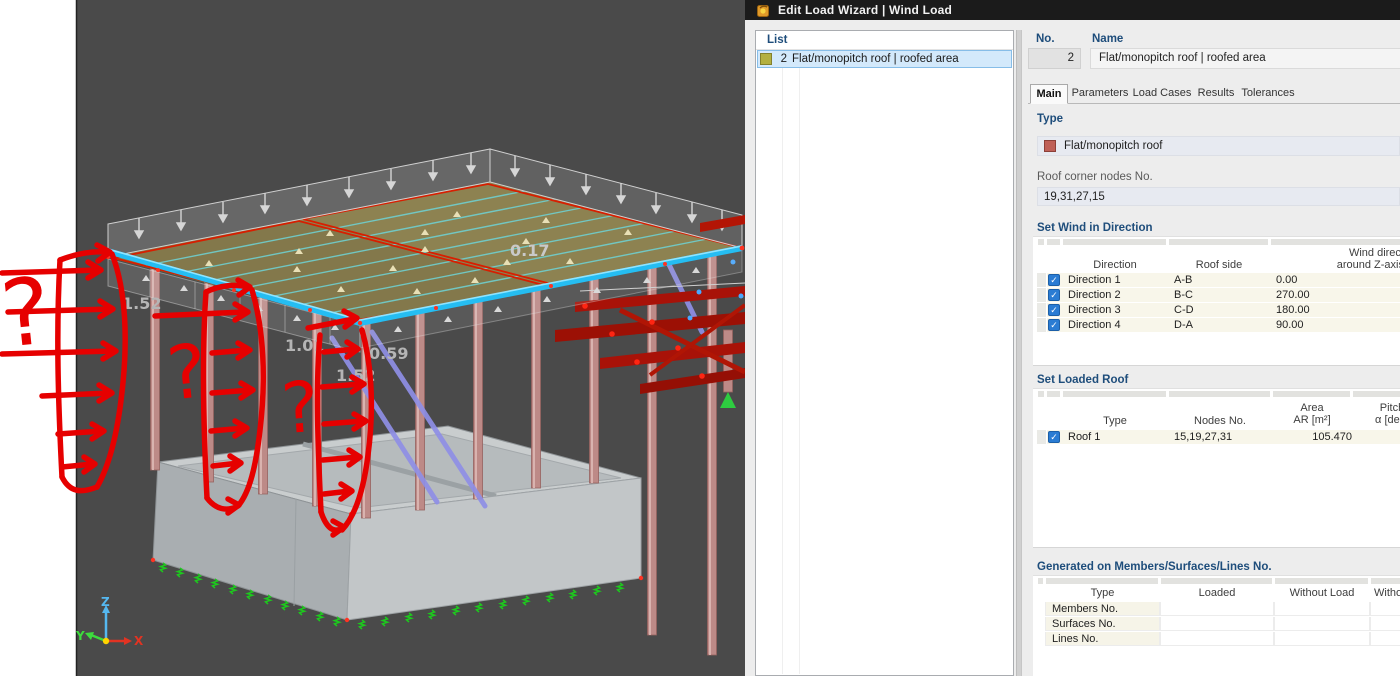 This screenshot has width=1400, height=676. Describe the element at coordinates (1218, 280) in the screenshot. I see `wind-row-1: ✓ Direction 1 A-B 0.00` at that location.